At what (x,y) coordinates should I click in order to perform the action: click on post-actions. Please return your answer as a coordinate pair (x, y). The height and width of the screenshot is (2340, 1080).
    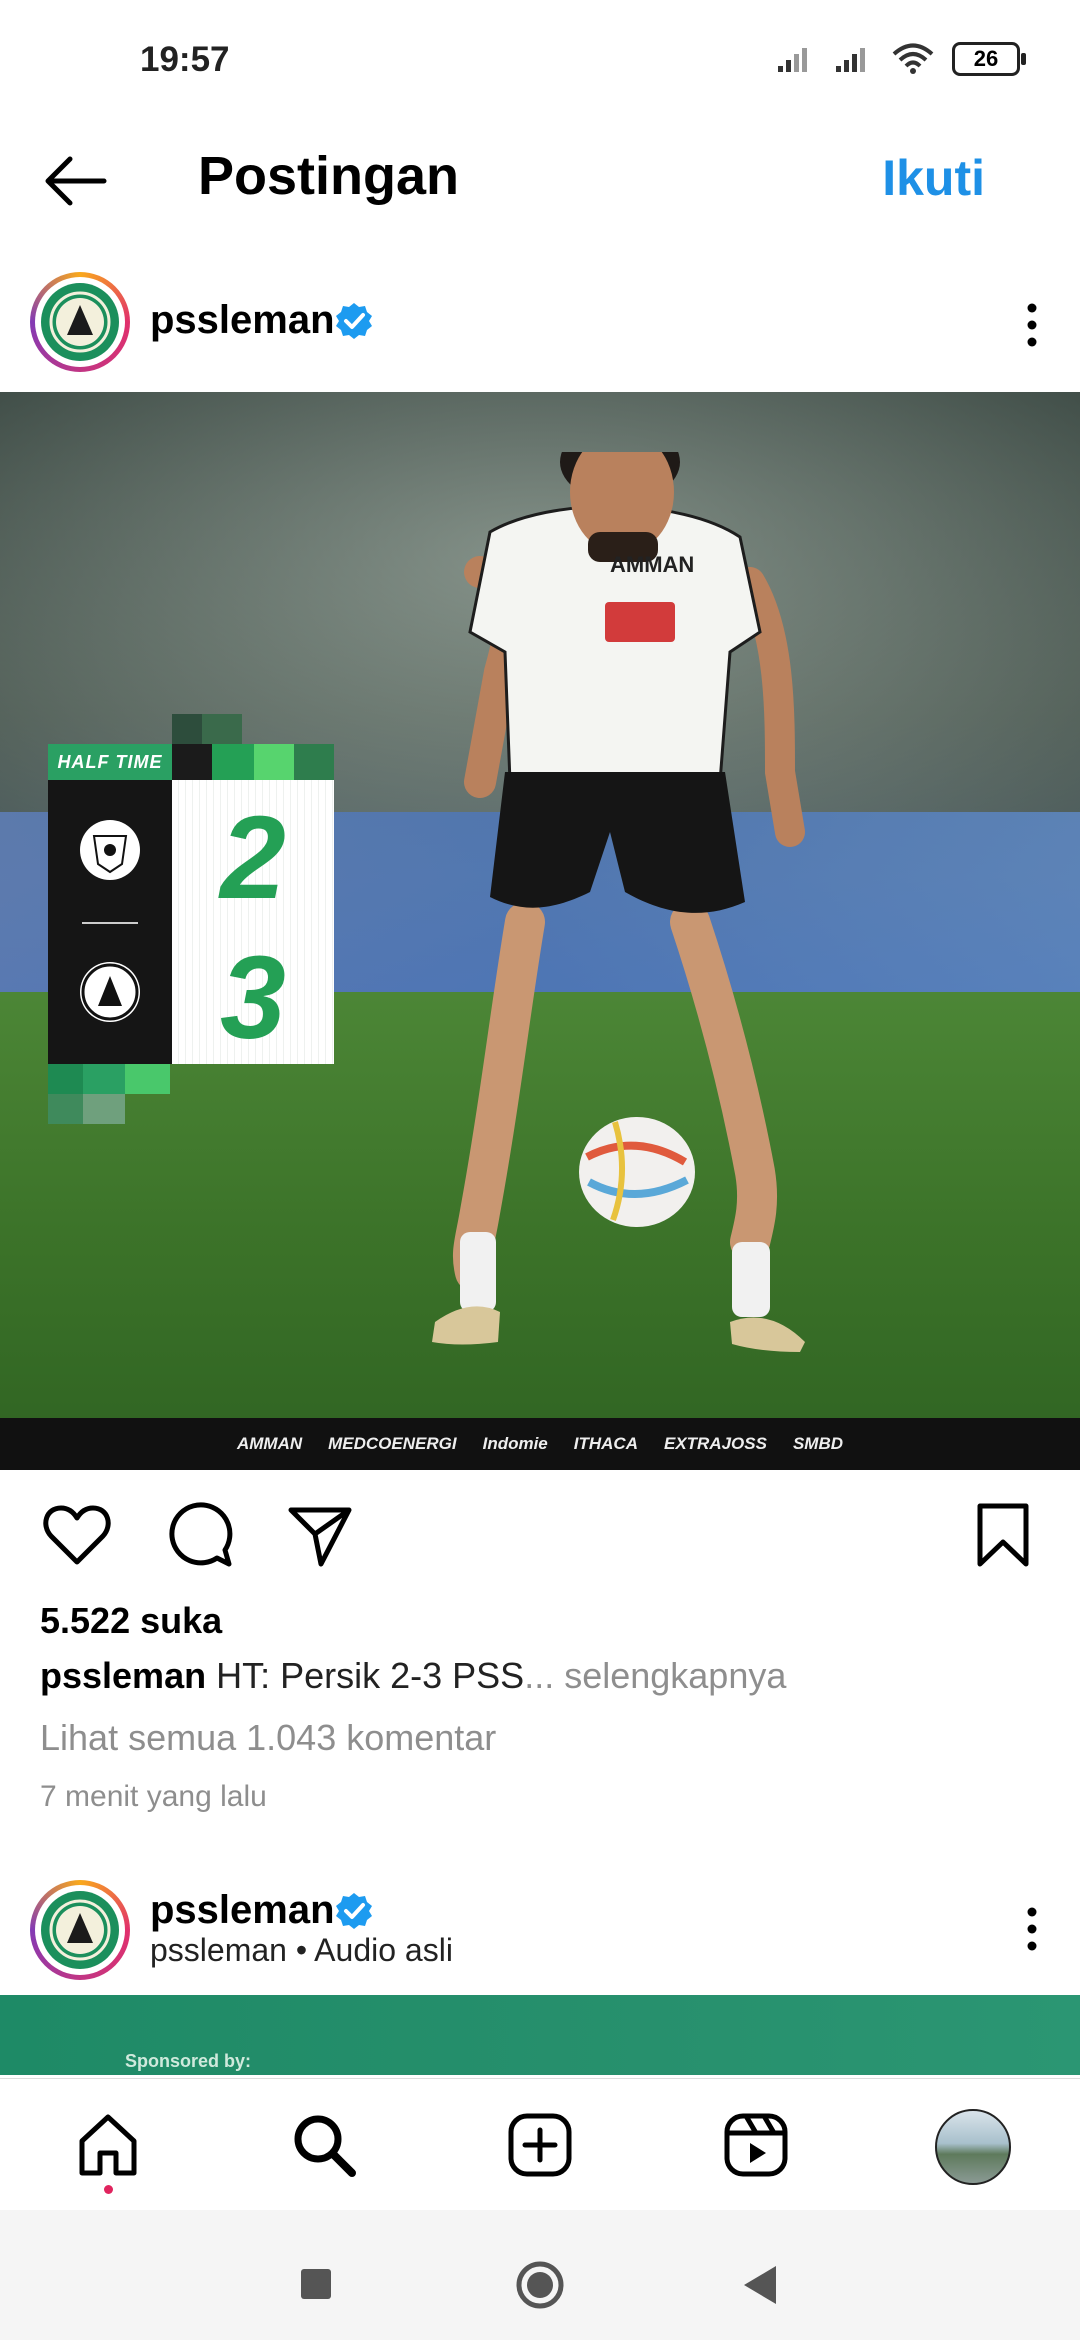
    Looking at the image, I should click on (540, 1535).